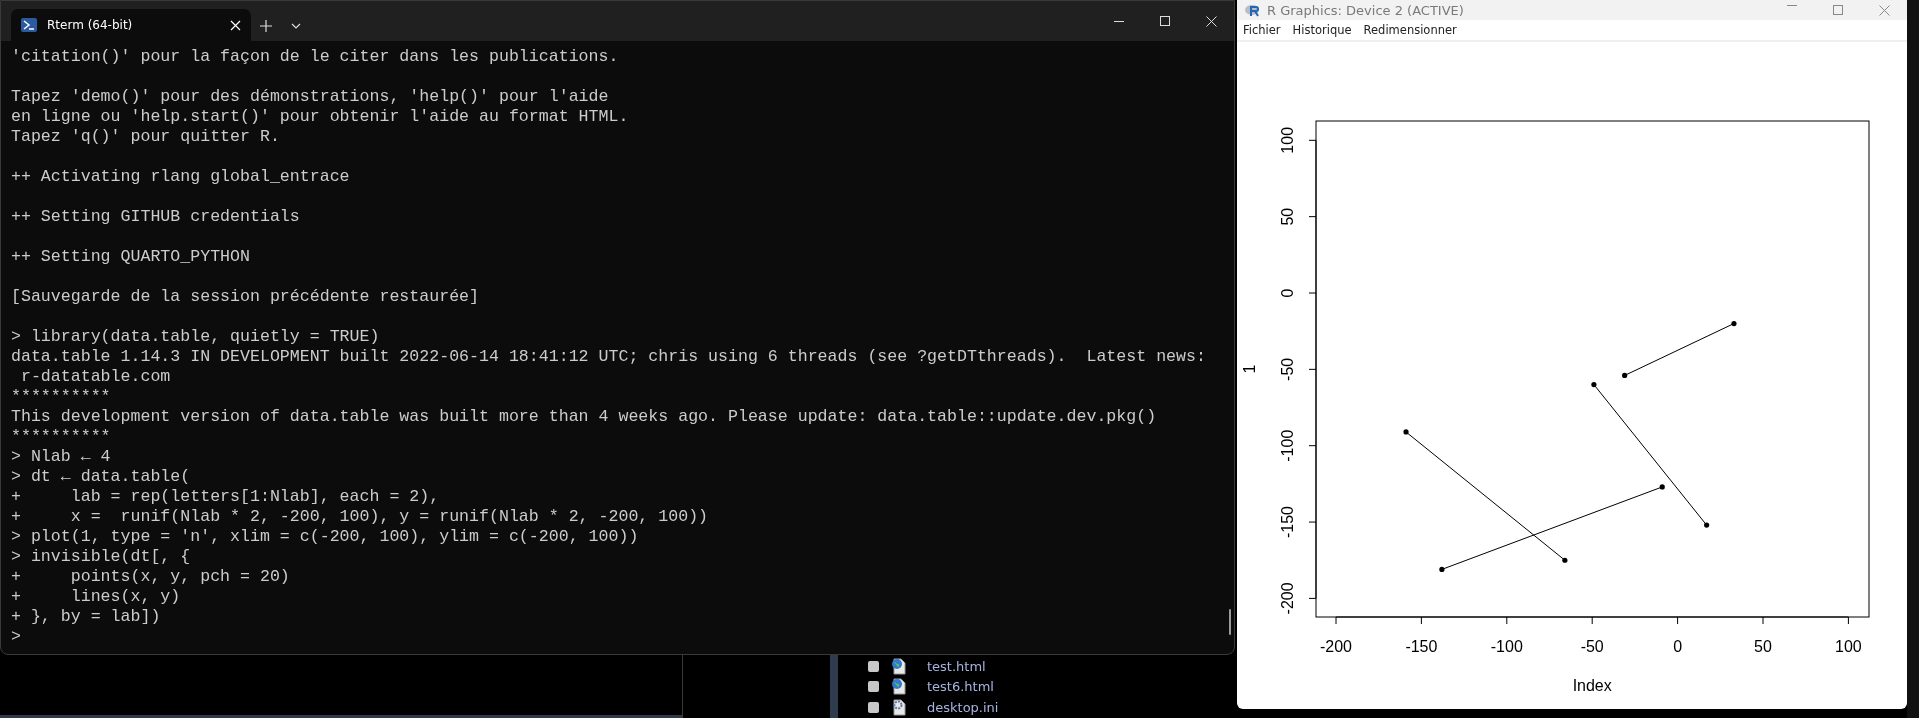 The width and height of the screenshot is (1919, 718). Describe the element at coordinates (1678, 646) in the screenshot. I see `x-tick-label: 0` at that location.